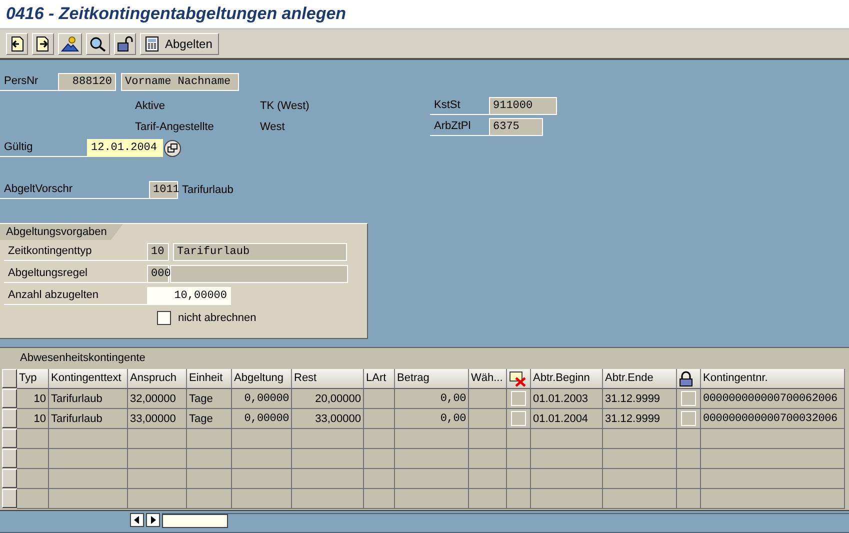 This screenshot has width=849, height=533. Describe the element at coordinates (43, 44) in the screenshot. I see `next-button` at that location.